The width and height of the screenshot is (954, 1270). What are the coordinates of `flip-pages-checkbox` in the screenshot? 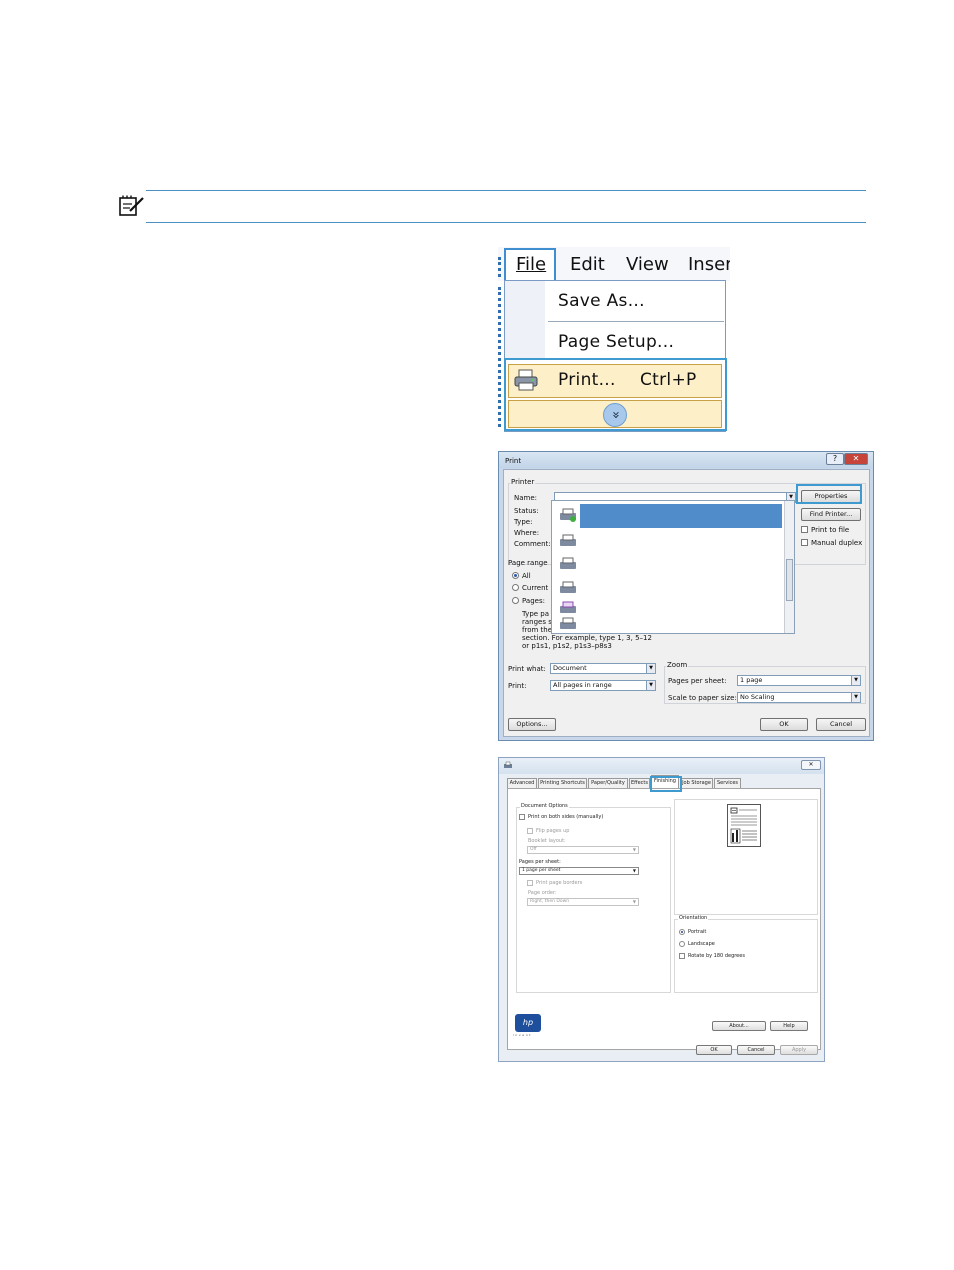 It's located at (530, 831).